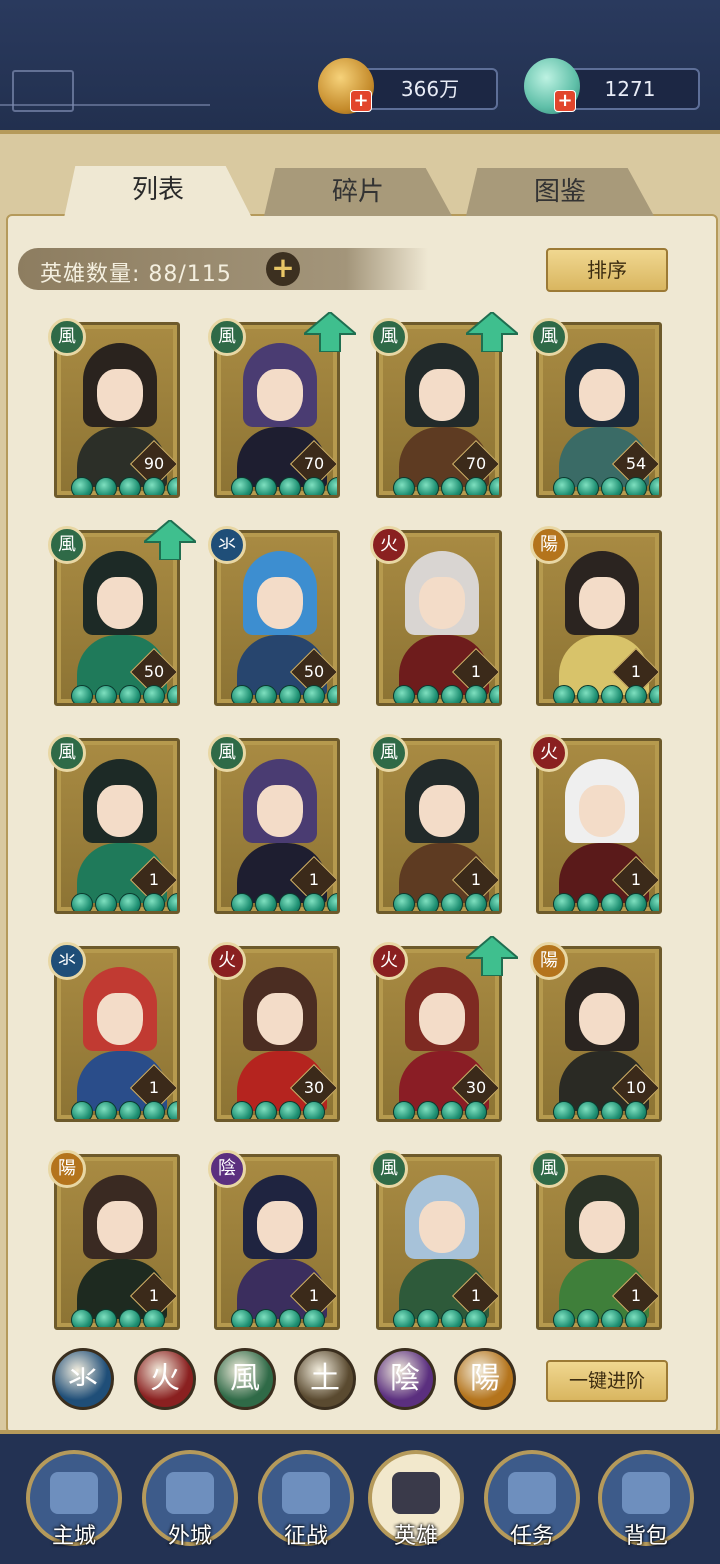  Describe the element at coordinates (154, 671) in the screenshot. I see `hero-level: 50` at that location.